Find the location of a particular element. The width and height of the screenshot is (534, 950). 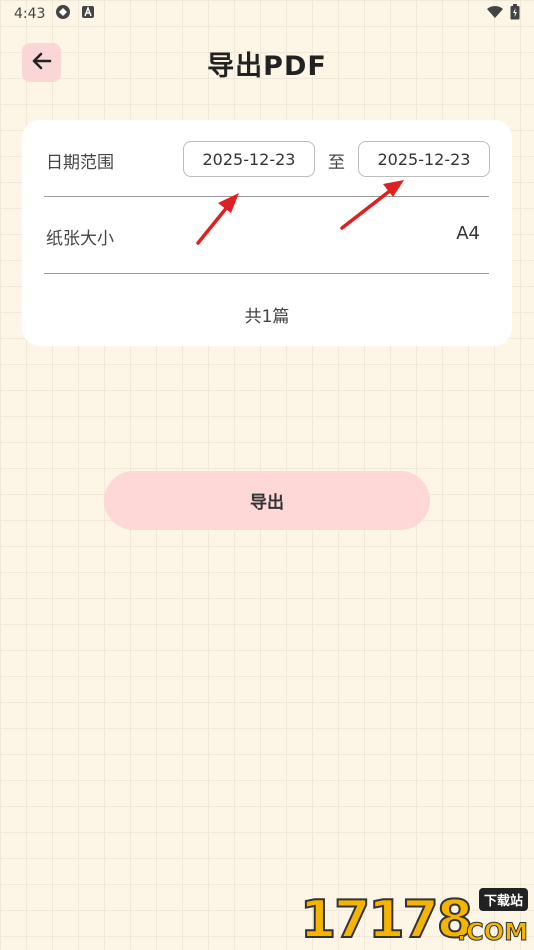

a-notification-icon is located at coordinates (88, 14).